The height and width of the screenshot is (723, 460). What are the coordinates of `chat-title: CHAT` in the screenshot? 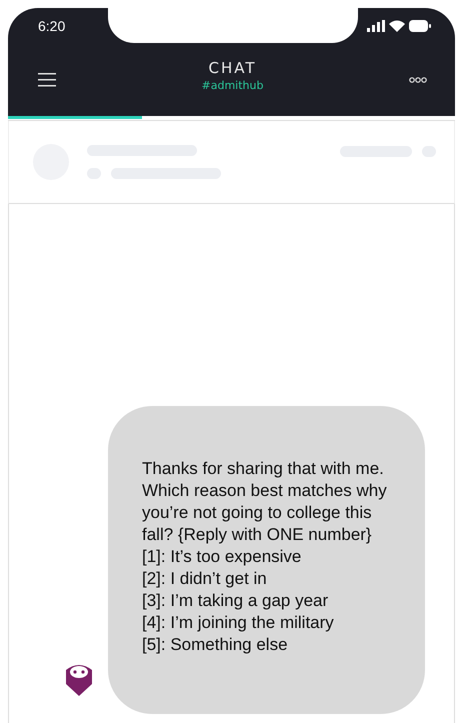 It's located at (232, 68).